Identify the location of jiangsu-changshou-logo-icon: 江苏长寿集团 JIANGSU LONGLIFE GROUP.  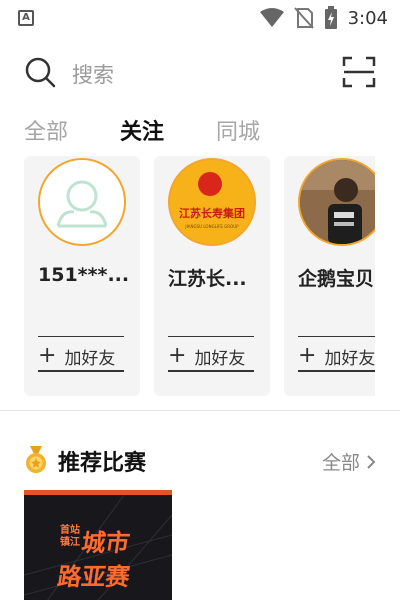
(212, 202).